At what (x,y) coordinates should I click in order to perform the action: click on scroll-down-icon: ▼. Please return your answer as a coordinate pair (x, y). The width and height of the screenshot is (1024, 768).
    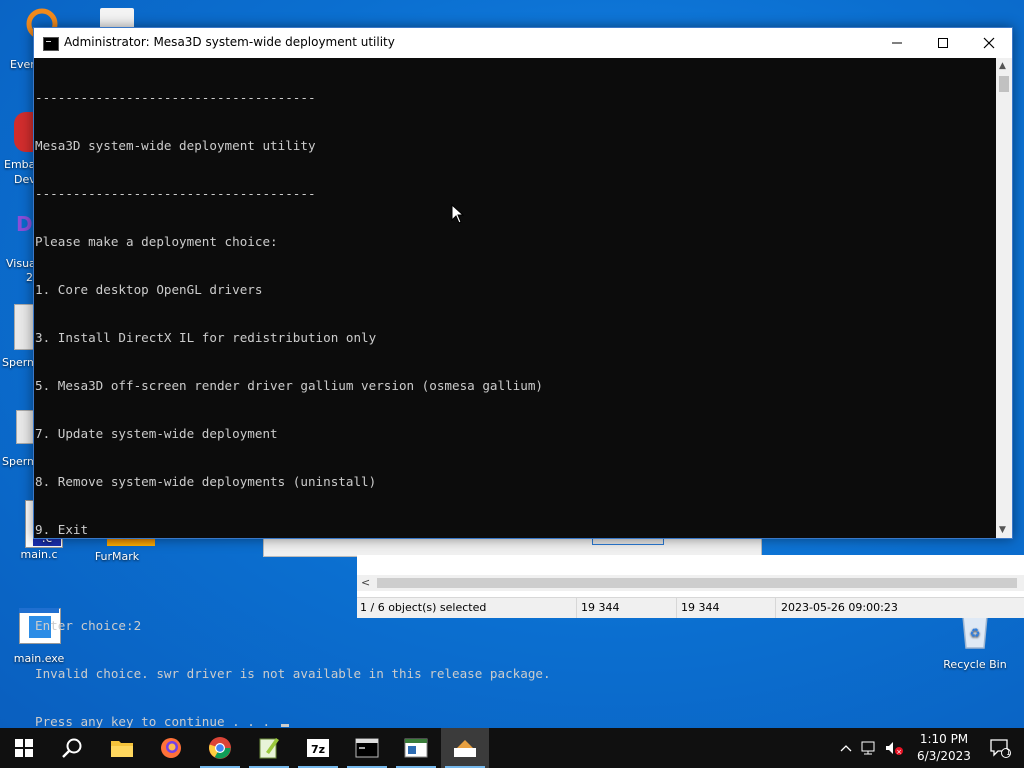
    Looking at the image, I should click on (1002, 530).